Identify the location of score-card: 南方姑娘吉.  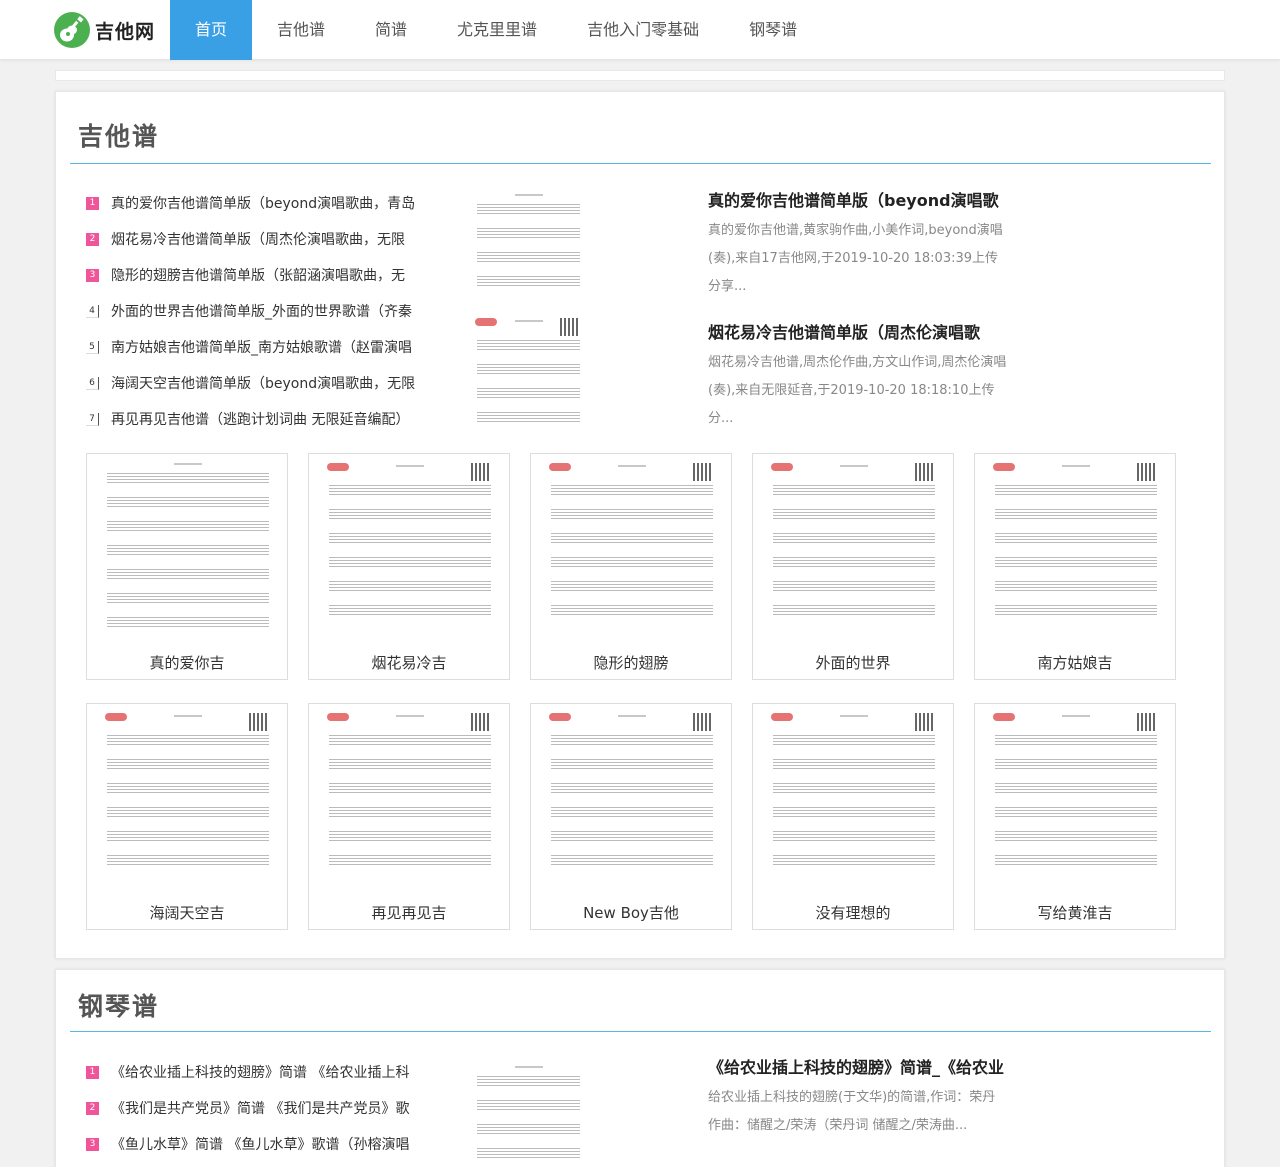
(1075, 566).